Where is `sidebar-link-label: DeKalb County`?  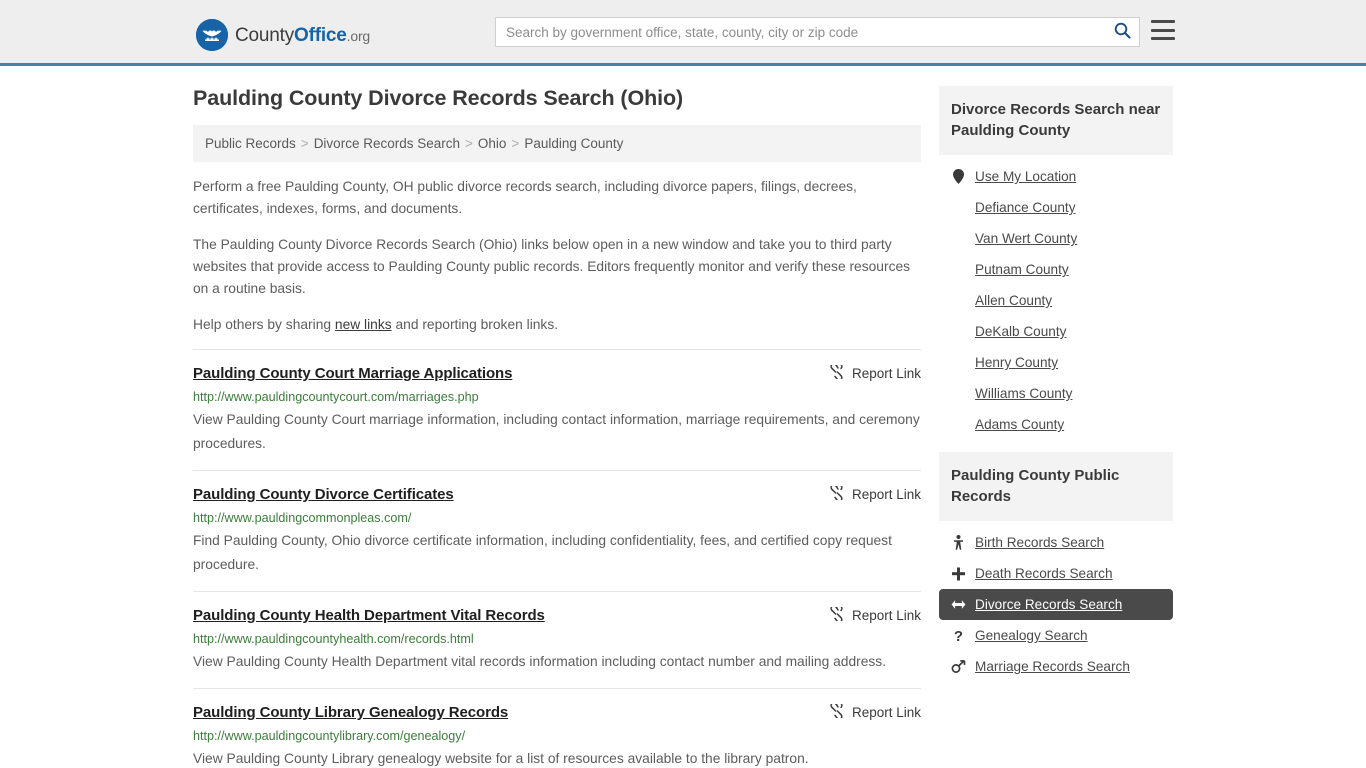 sidebar-link-label: DeKalb County is located at coordinates (1021, 331).